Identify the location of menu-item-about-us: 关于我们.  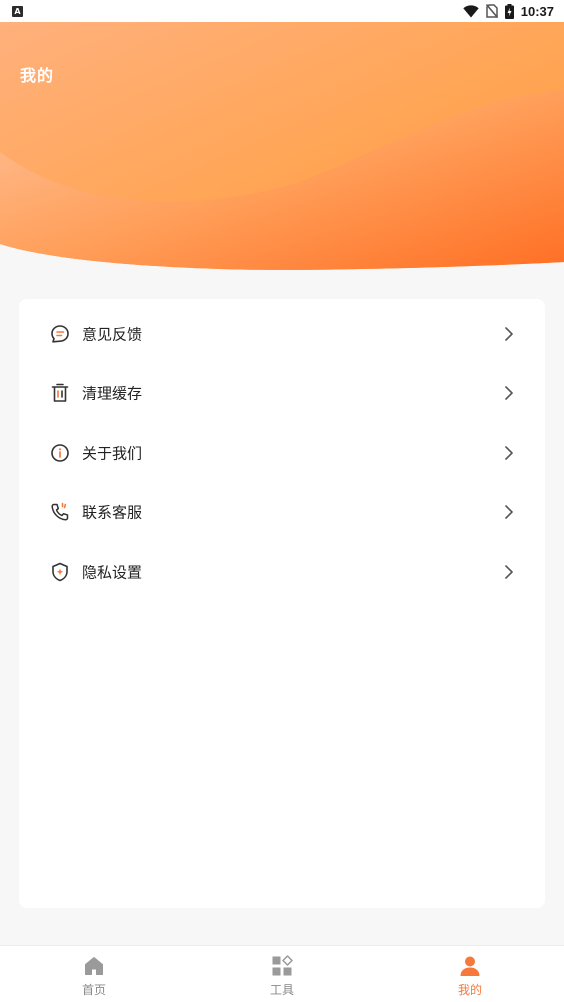
(282, 453).